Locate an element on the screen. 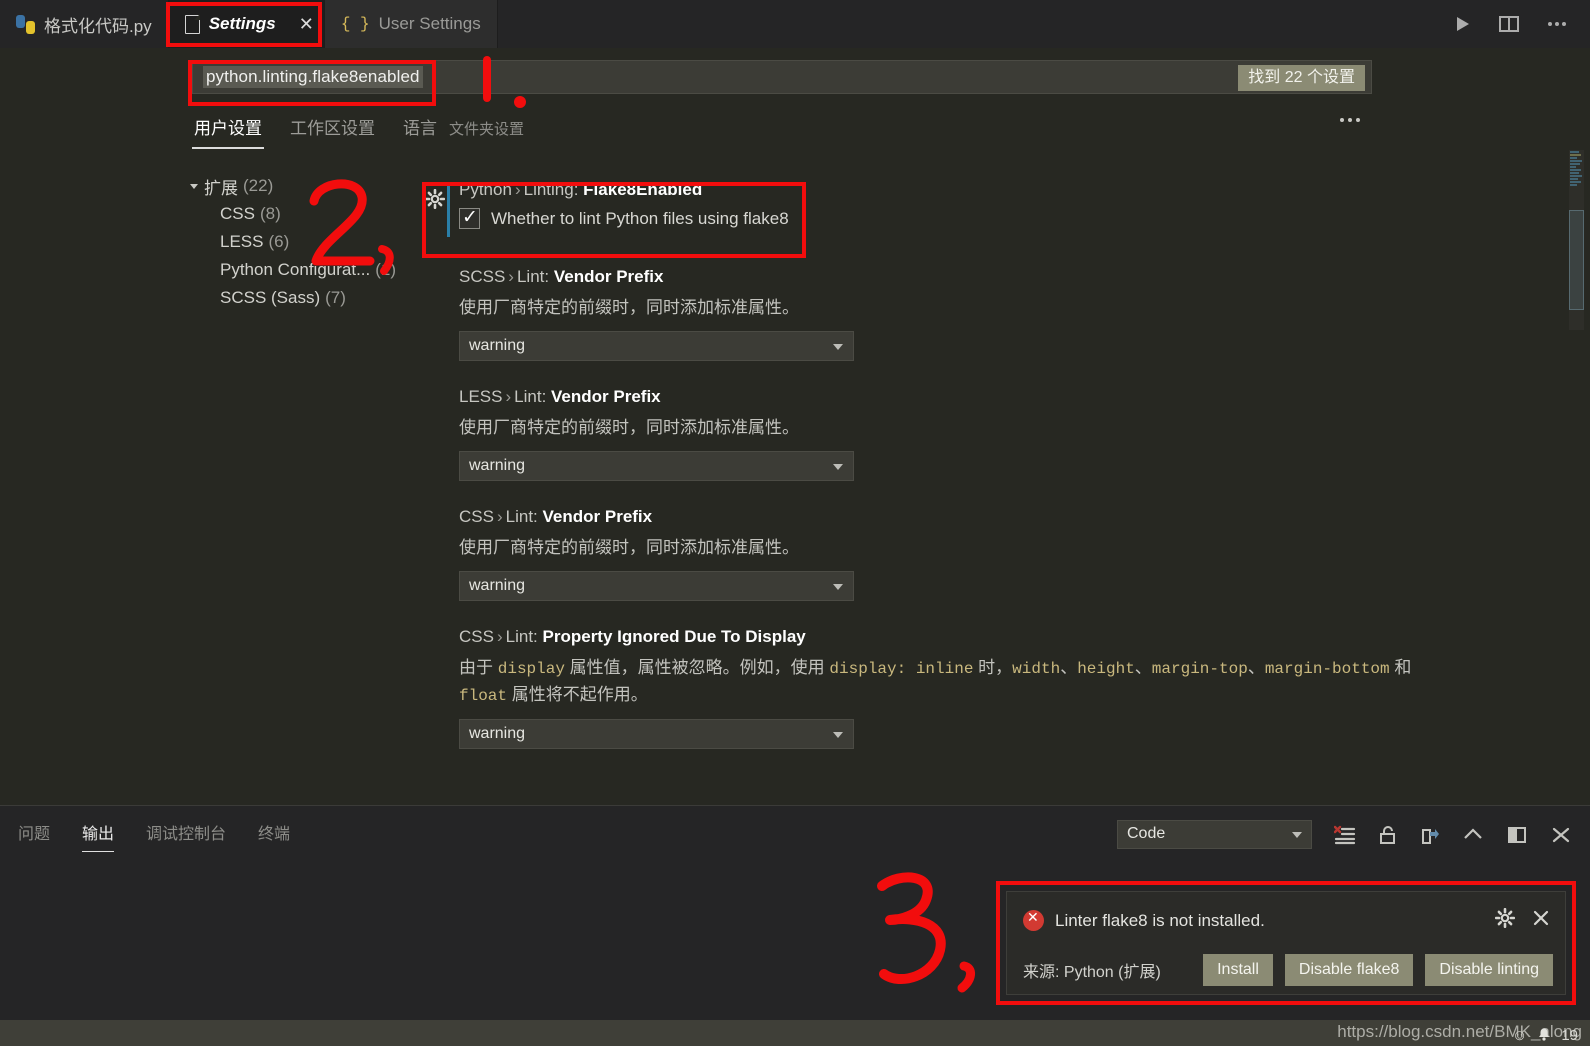 This screenshot has width=1590, height=1046. notification-toast: Linter flake8 is not installed. is located at coordinates (1286, 943).